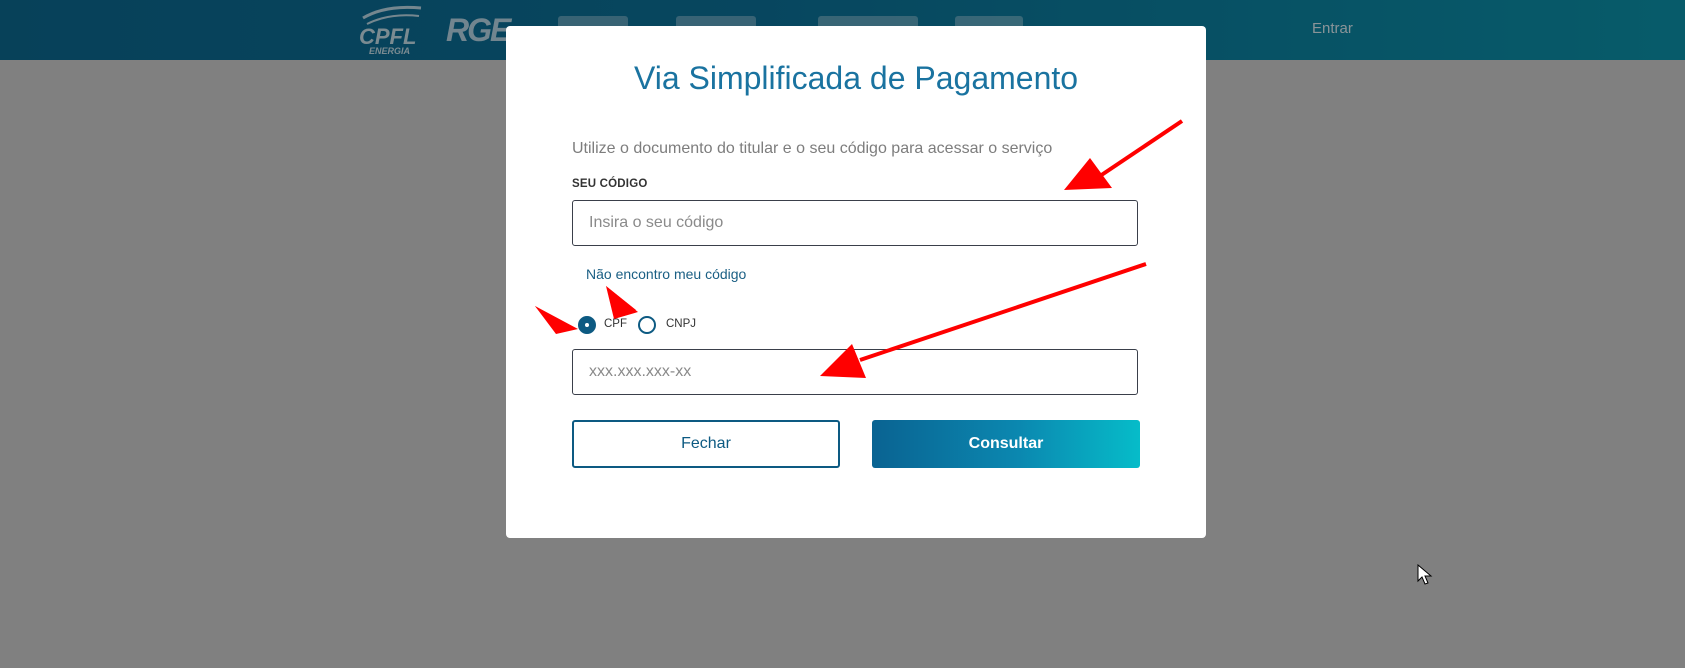 The image size is (1685, 668). Describe the element at coordinates (1006, 444) in the screenshot. I see `submit-button: Consultar` at that location.